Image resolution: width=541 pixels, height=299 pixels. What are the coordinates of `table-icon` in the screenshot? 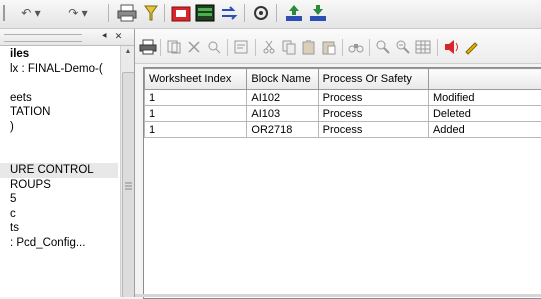 It's located at (423, 47).